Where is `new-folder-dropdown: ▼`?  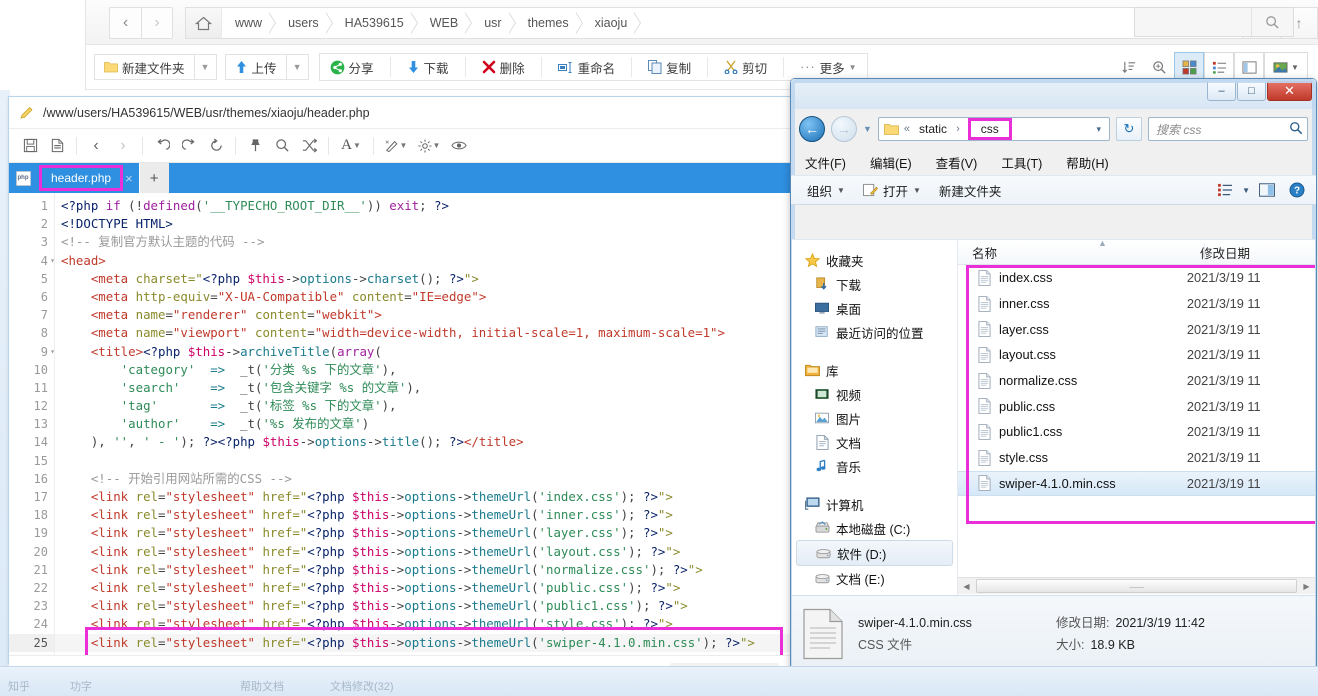
new-folder-dropdown: ▼ is located at coordinates (205, 67).